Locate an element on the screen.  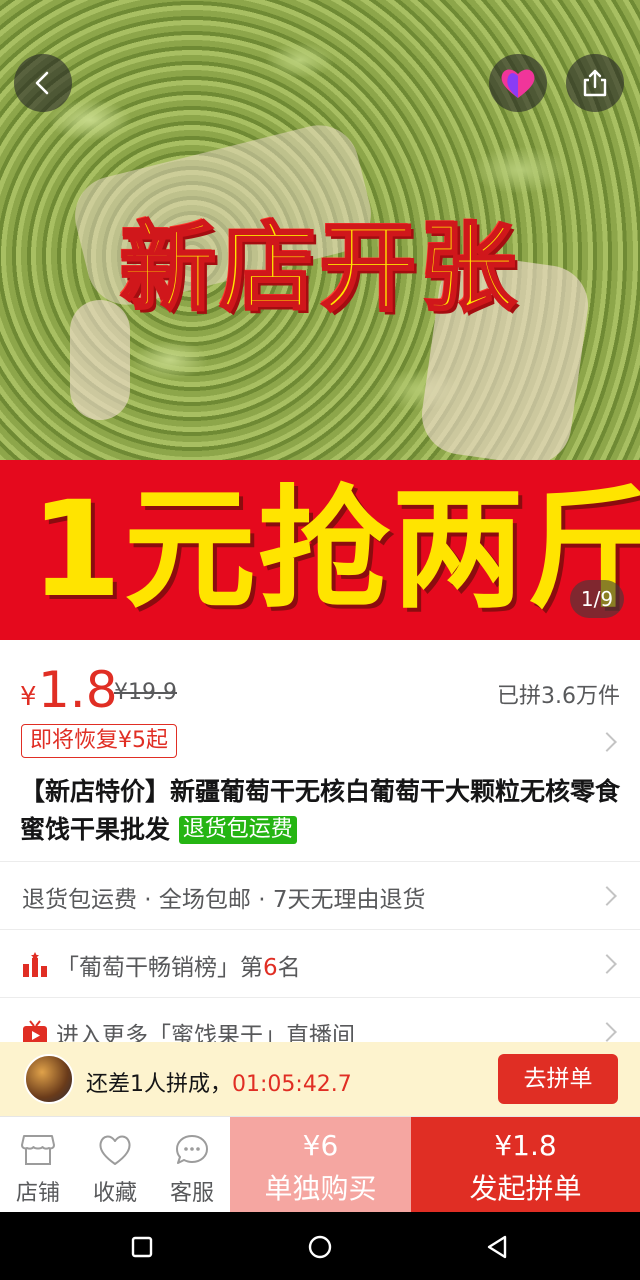
back-arrow-icon is located at coordinates (42, 83).